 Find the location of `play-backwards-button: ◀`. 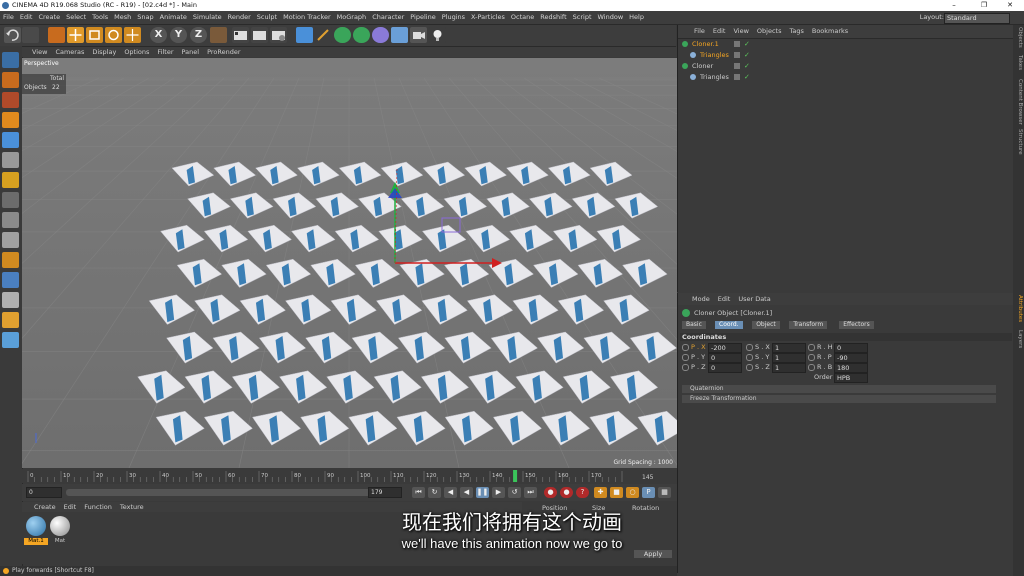

play-backwards-button: ◀ is located at coordinates (466, 492).